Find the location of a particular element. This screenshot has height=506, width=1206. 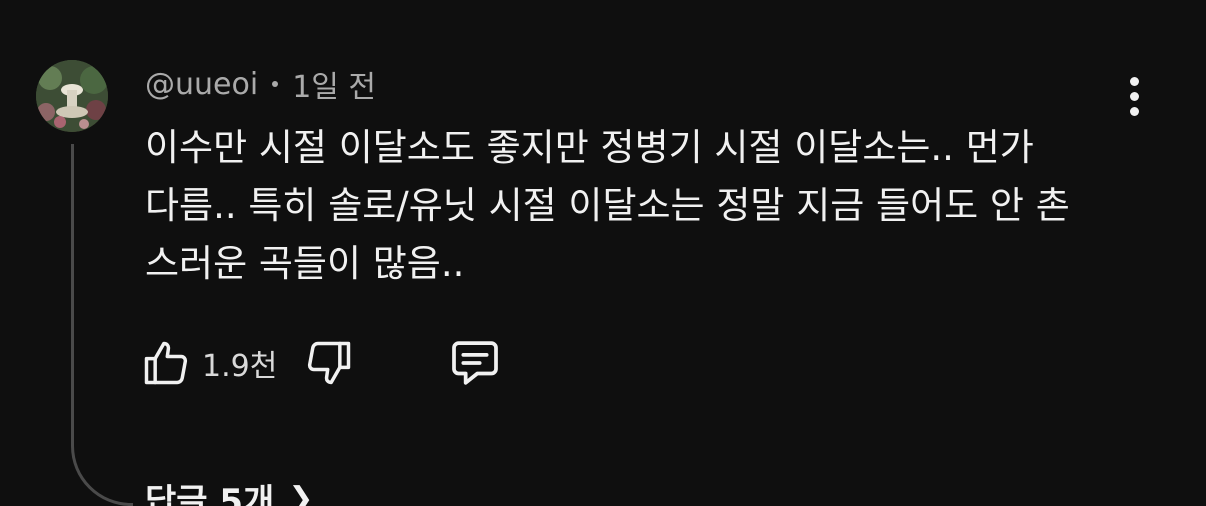

dislike-button is located at coordinates (329, 363).